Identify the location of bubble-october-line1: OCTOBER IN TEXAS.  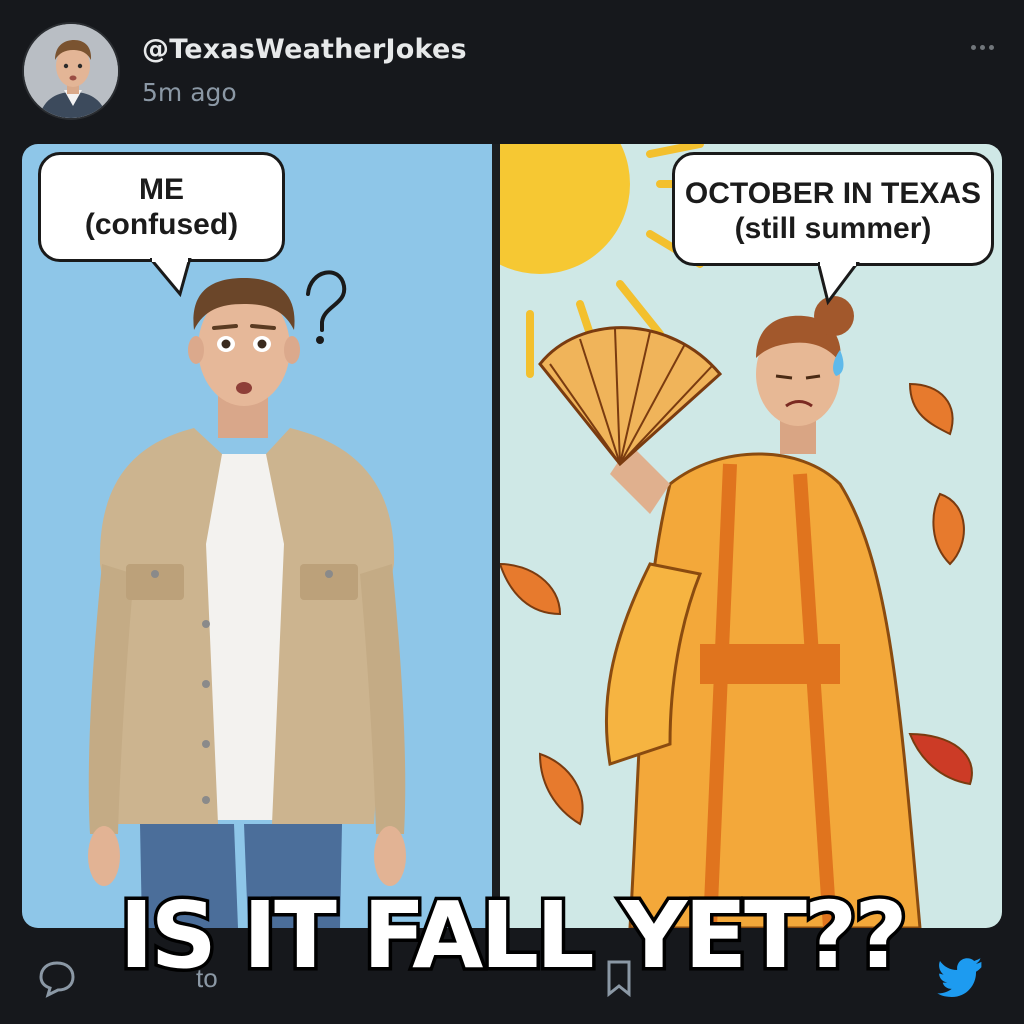
(833, 193).